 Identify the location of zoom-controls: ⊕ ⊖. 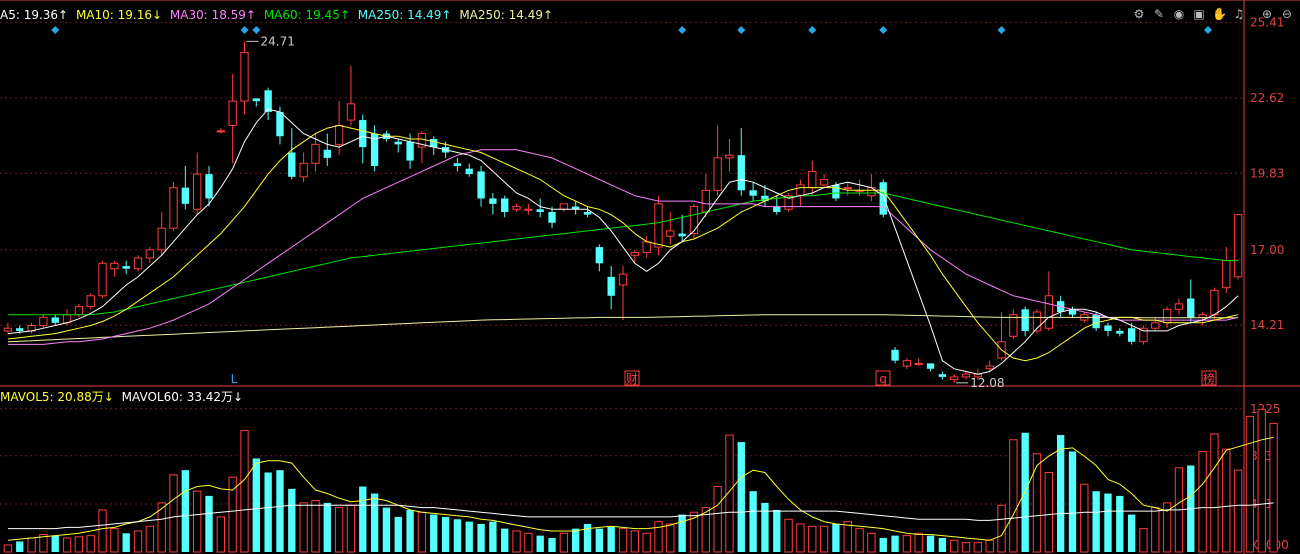
(1277, 14).